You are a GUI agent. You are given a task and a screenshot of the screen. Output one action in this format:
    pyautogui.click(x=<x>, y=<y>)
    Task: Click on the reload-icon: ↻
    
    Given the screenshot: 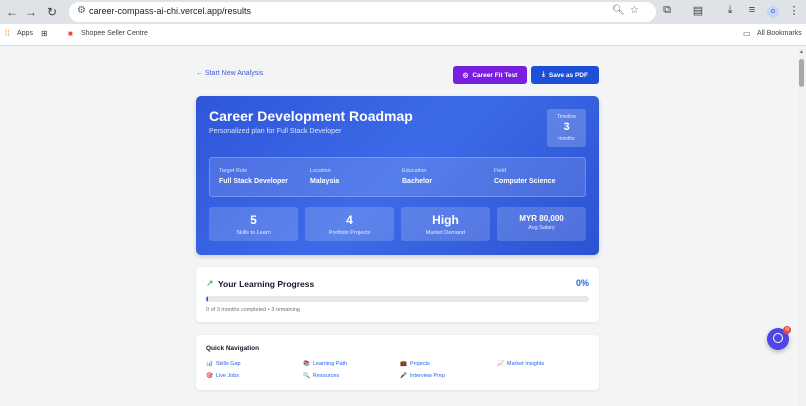 What is the action you would take?
    pyautogui.click(x=52, y=12)
    